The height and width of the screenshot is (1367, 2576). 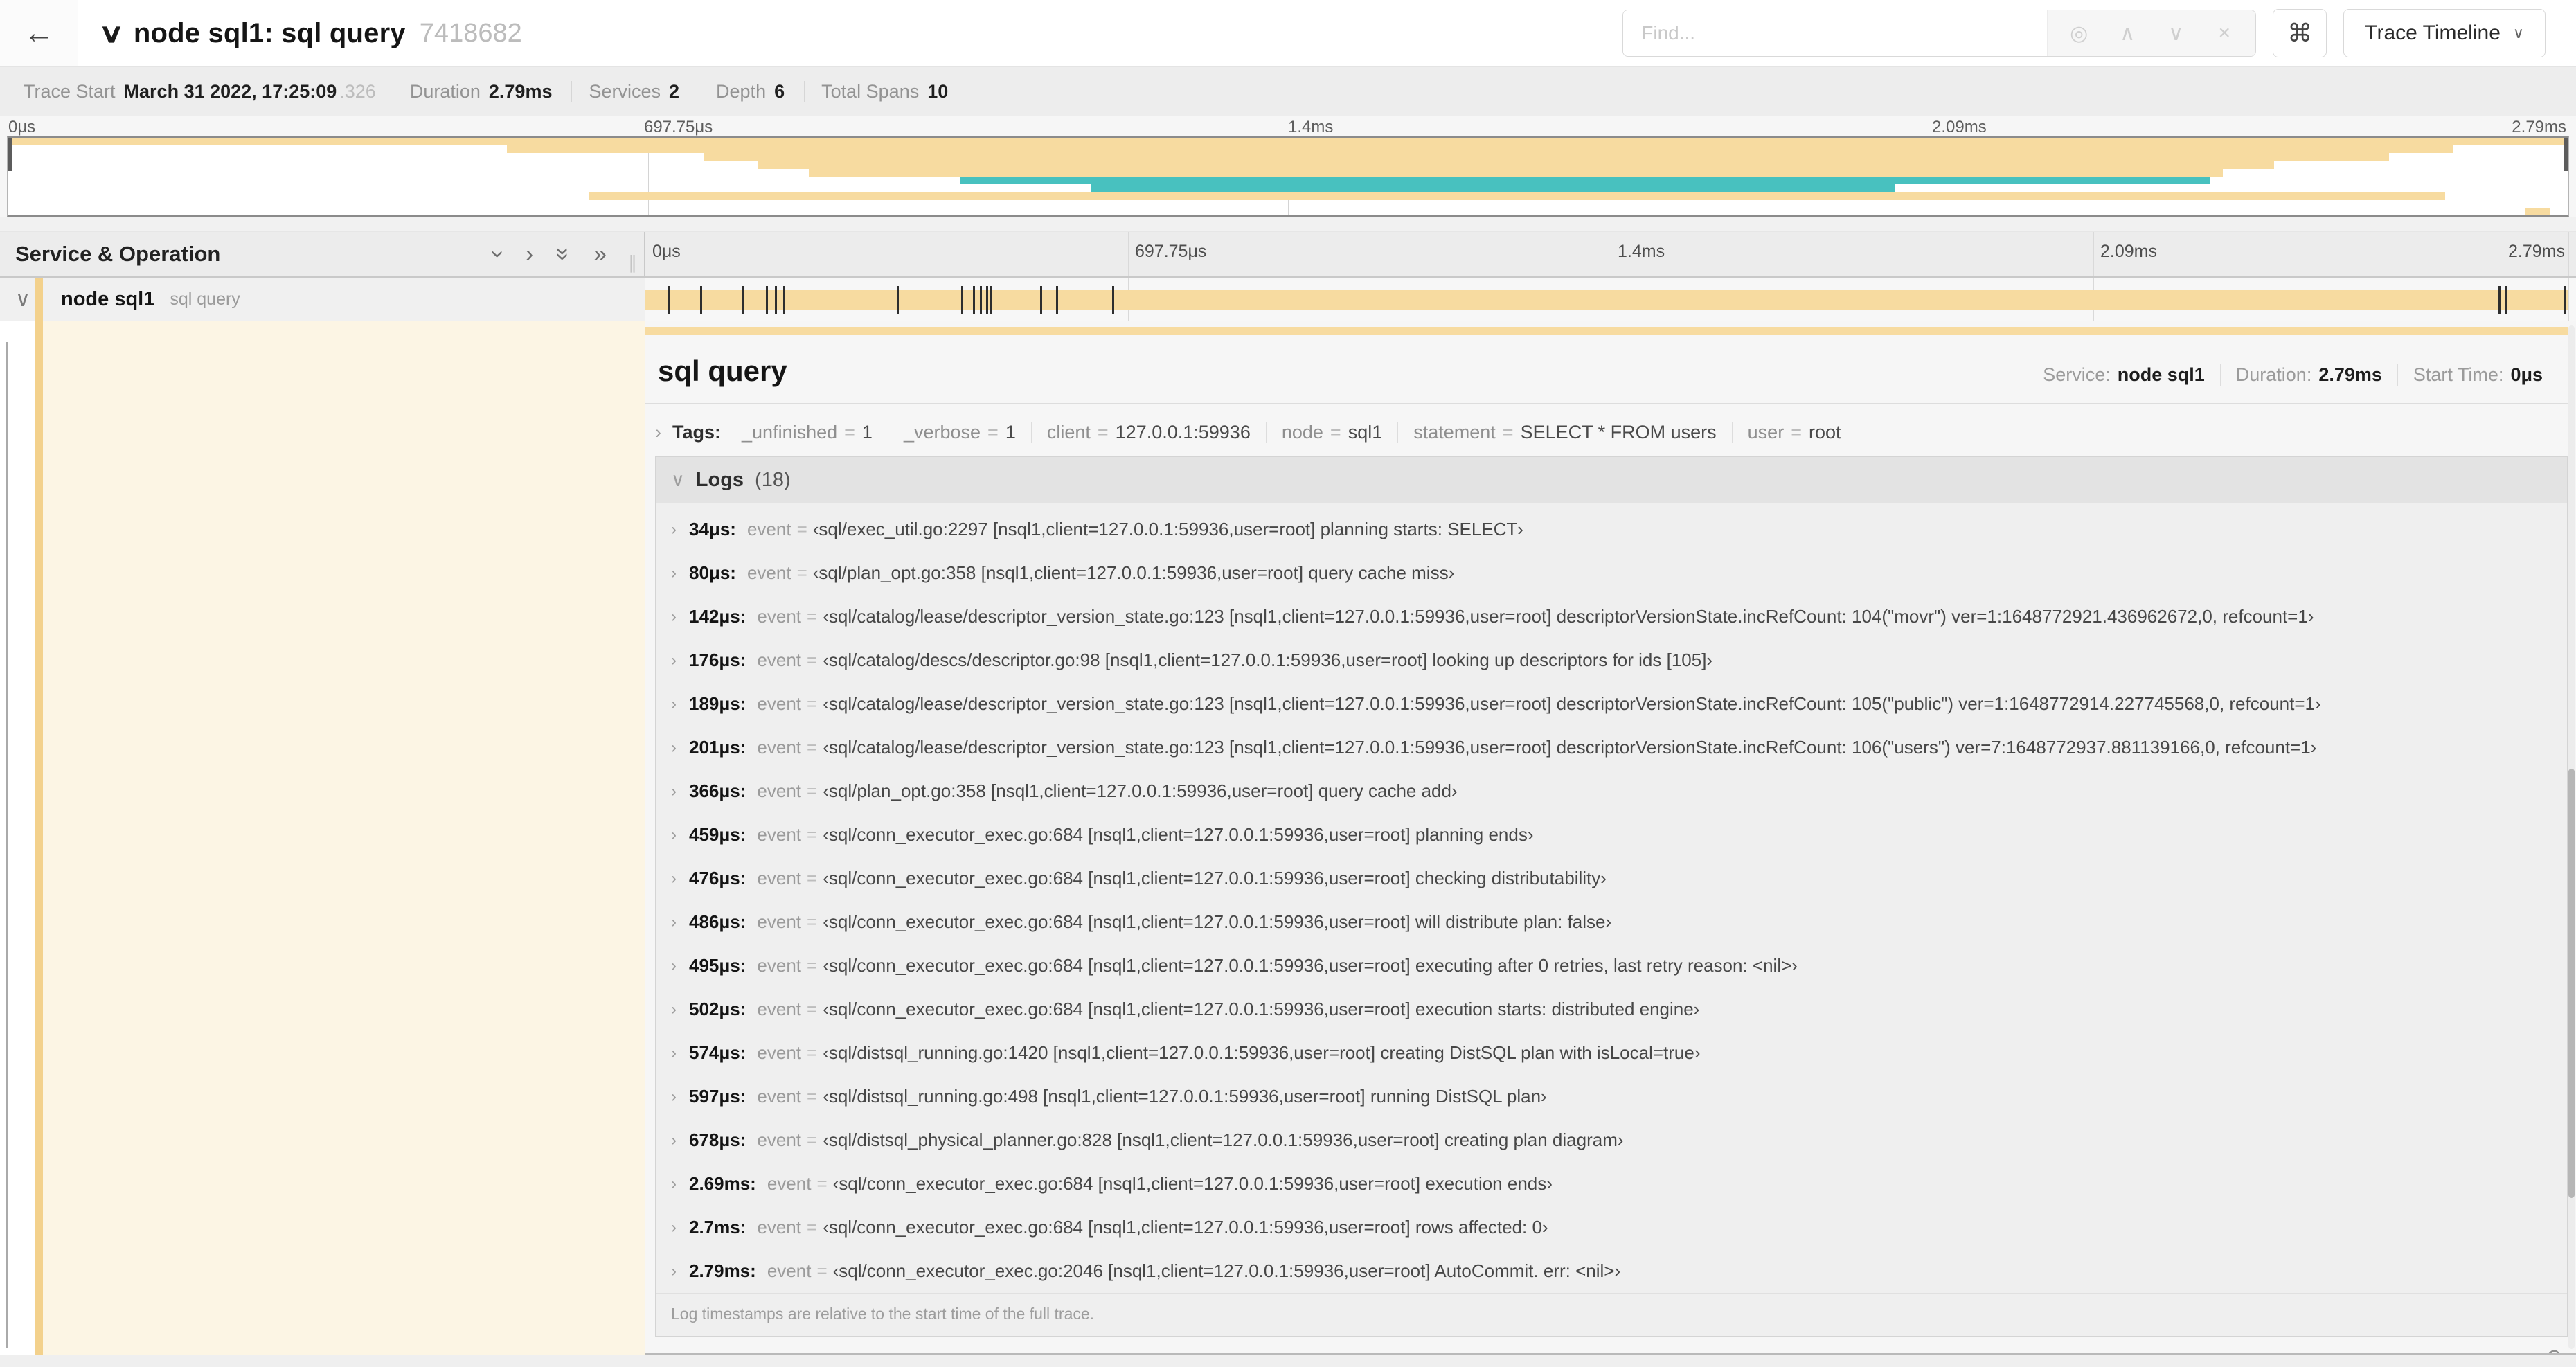 I want to click on time-tick-label: 1.4ms, so click(x=1641, y=251).